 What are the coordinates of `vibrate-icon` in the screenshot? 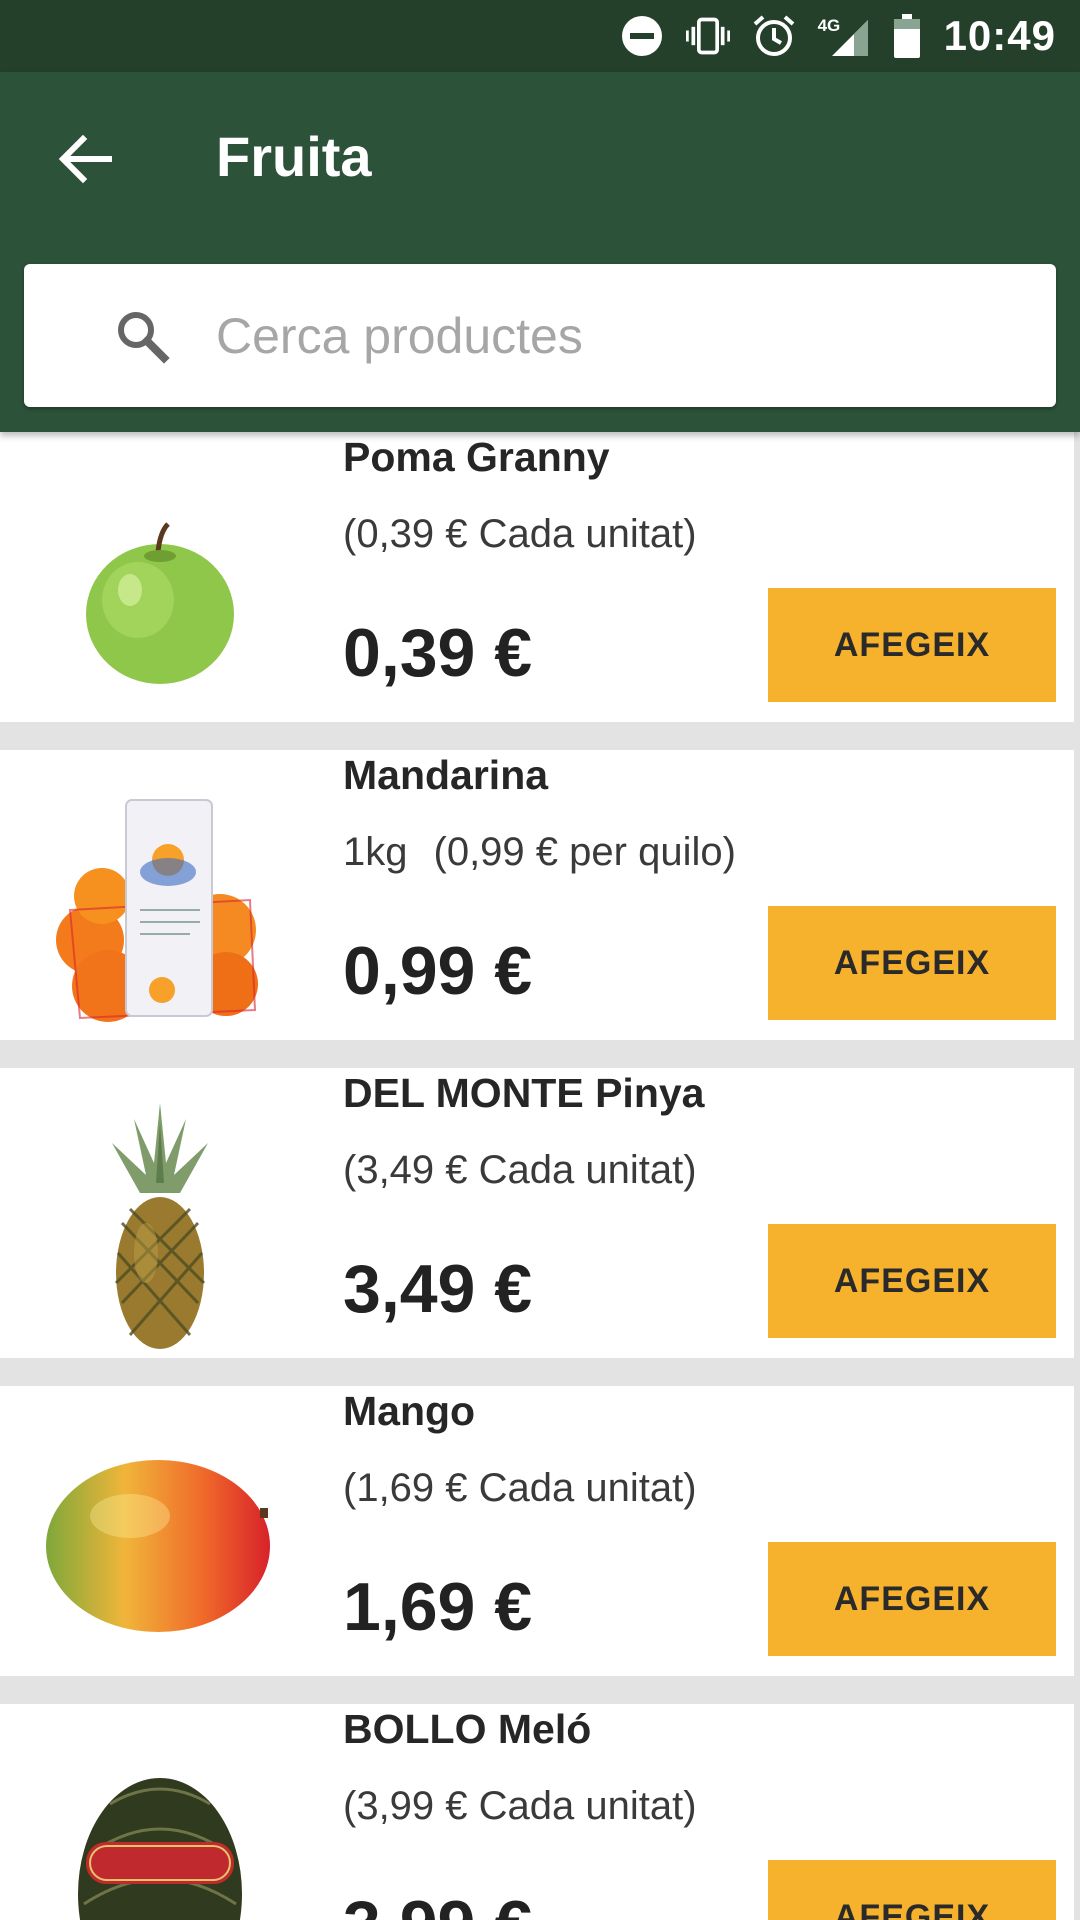 It's located at (707, 36).